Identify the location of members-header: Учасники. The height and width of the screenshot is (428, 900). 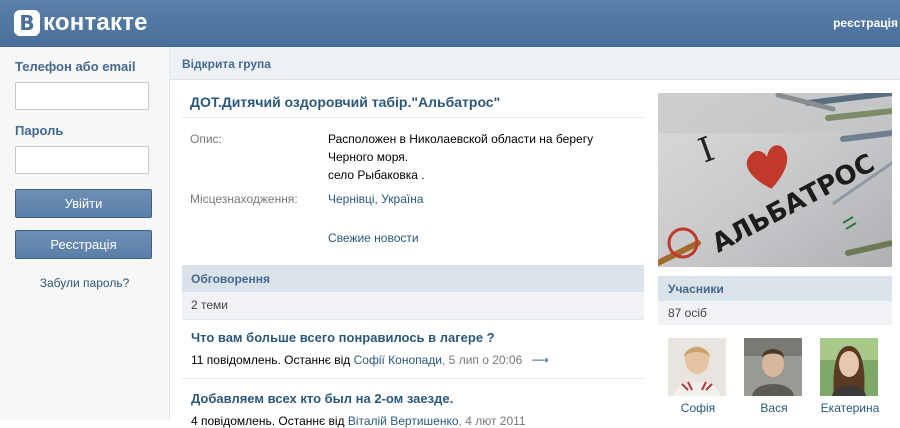
(775, 288).